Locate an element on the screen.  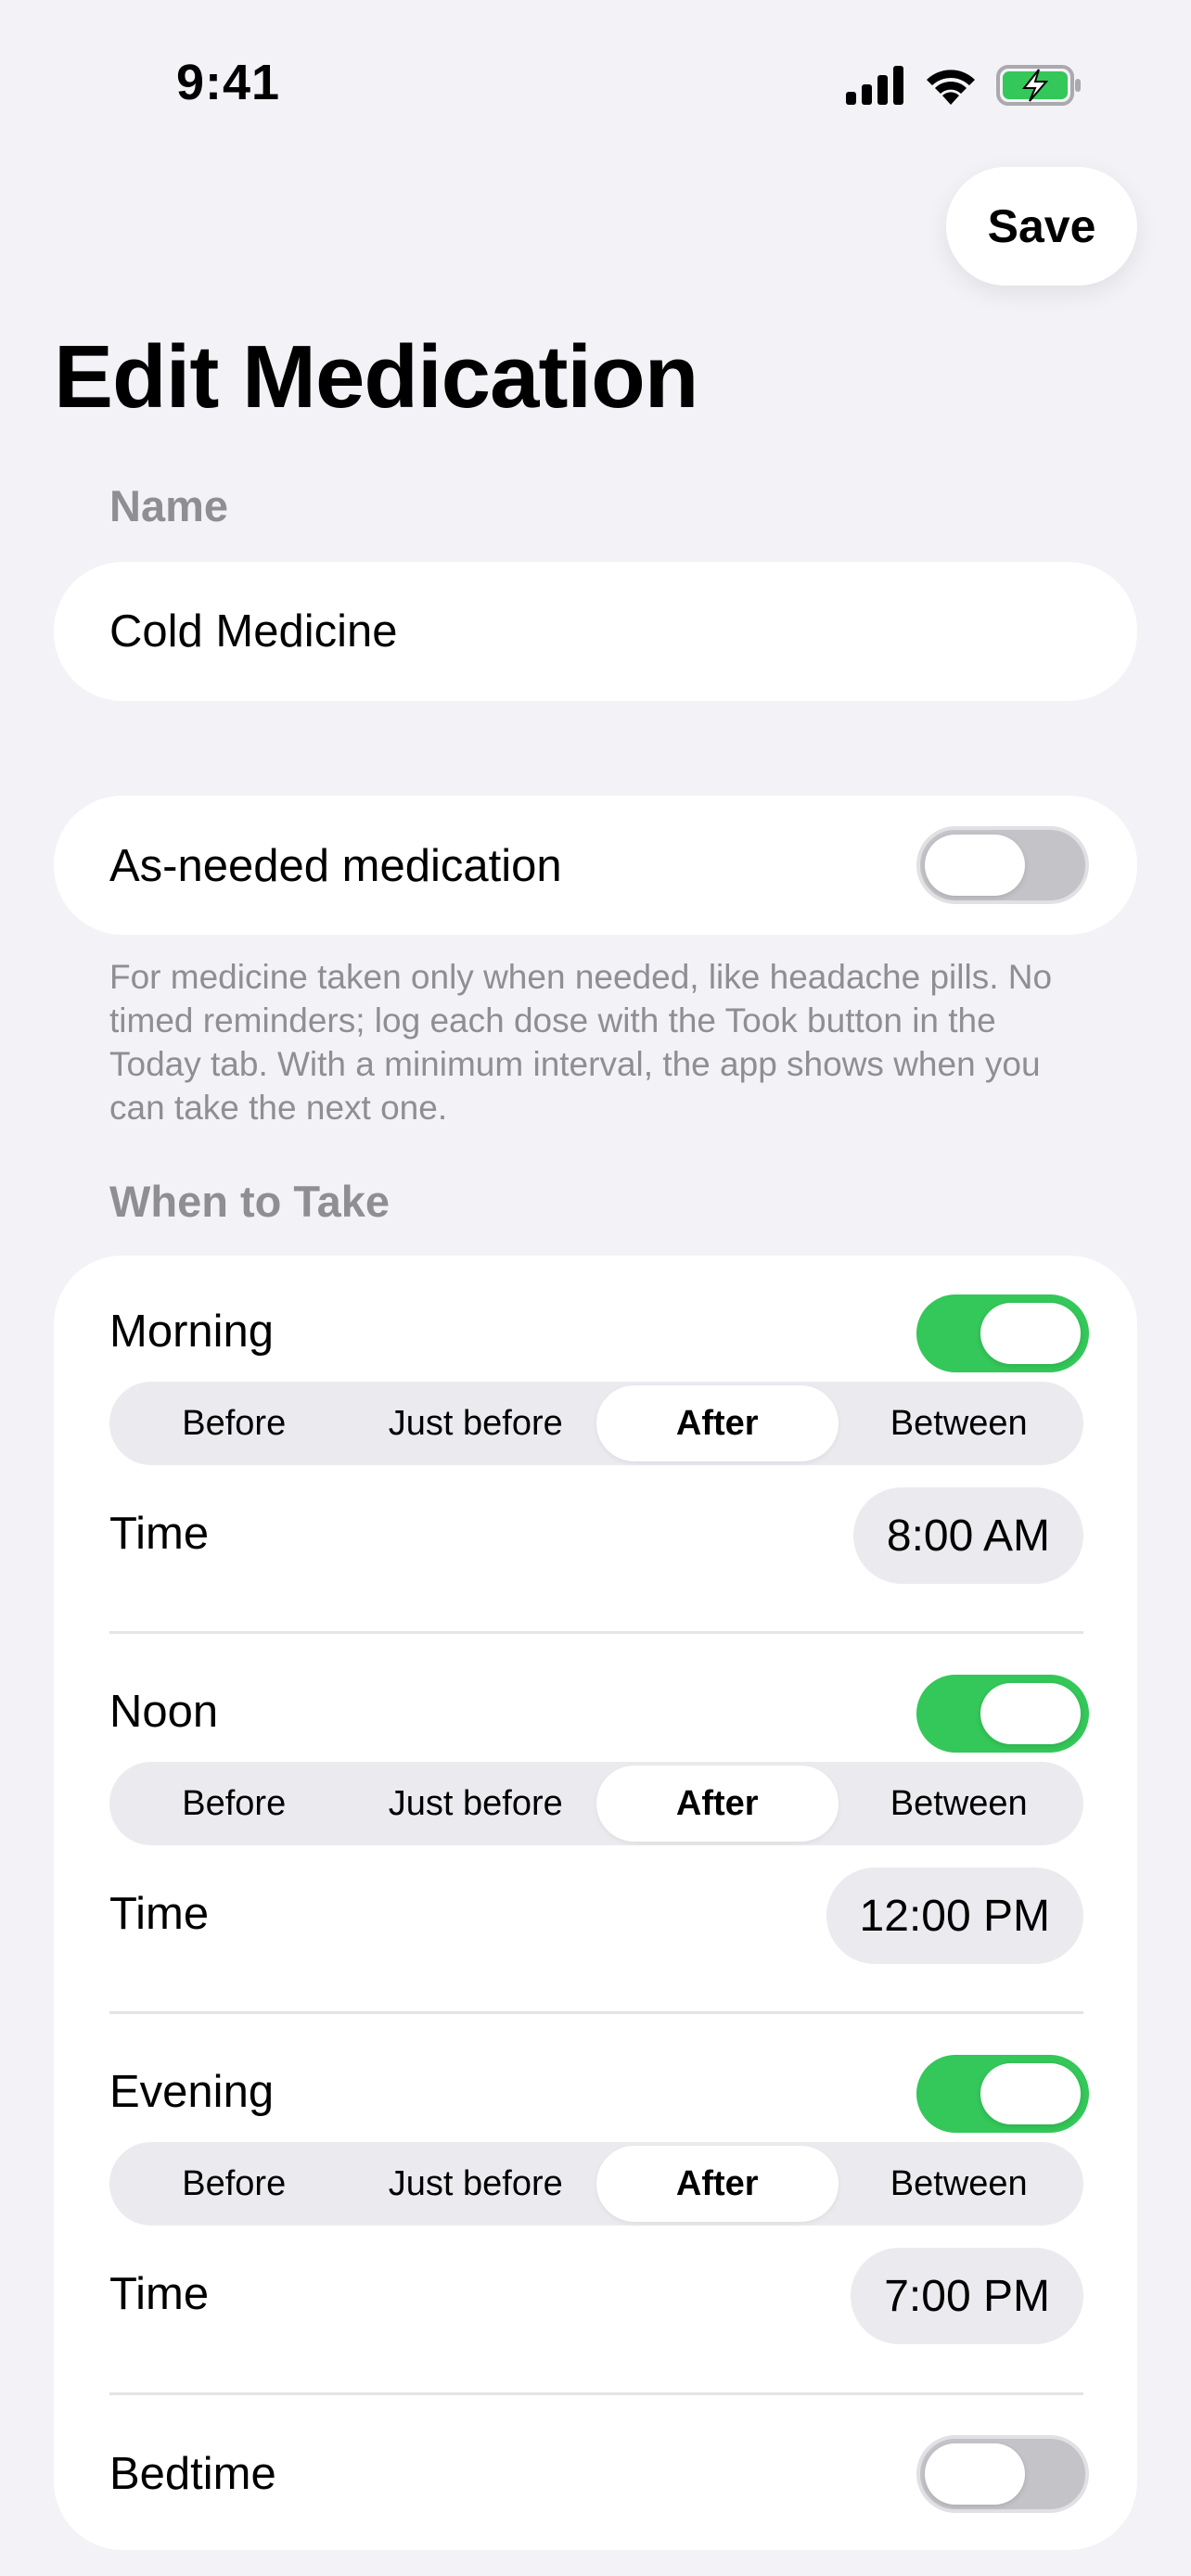
slot-morning-time-label: Time is located at coordinates (159, 1534).